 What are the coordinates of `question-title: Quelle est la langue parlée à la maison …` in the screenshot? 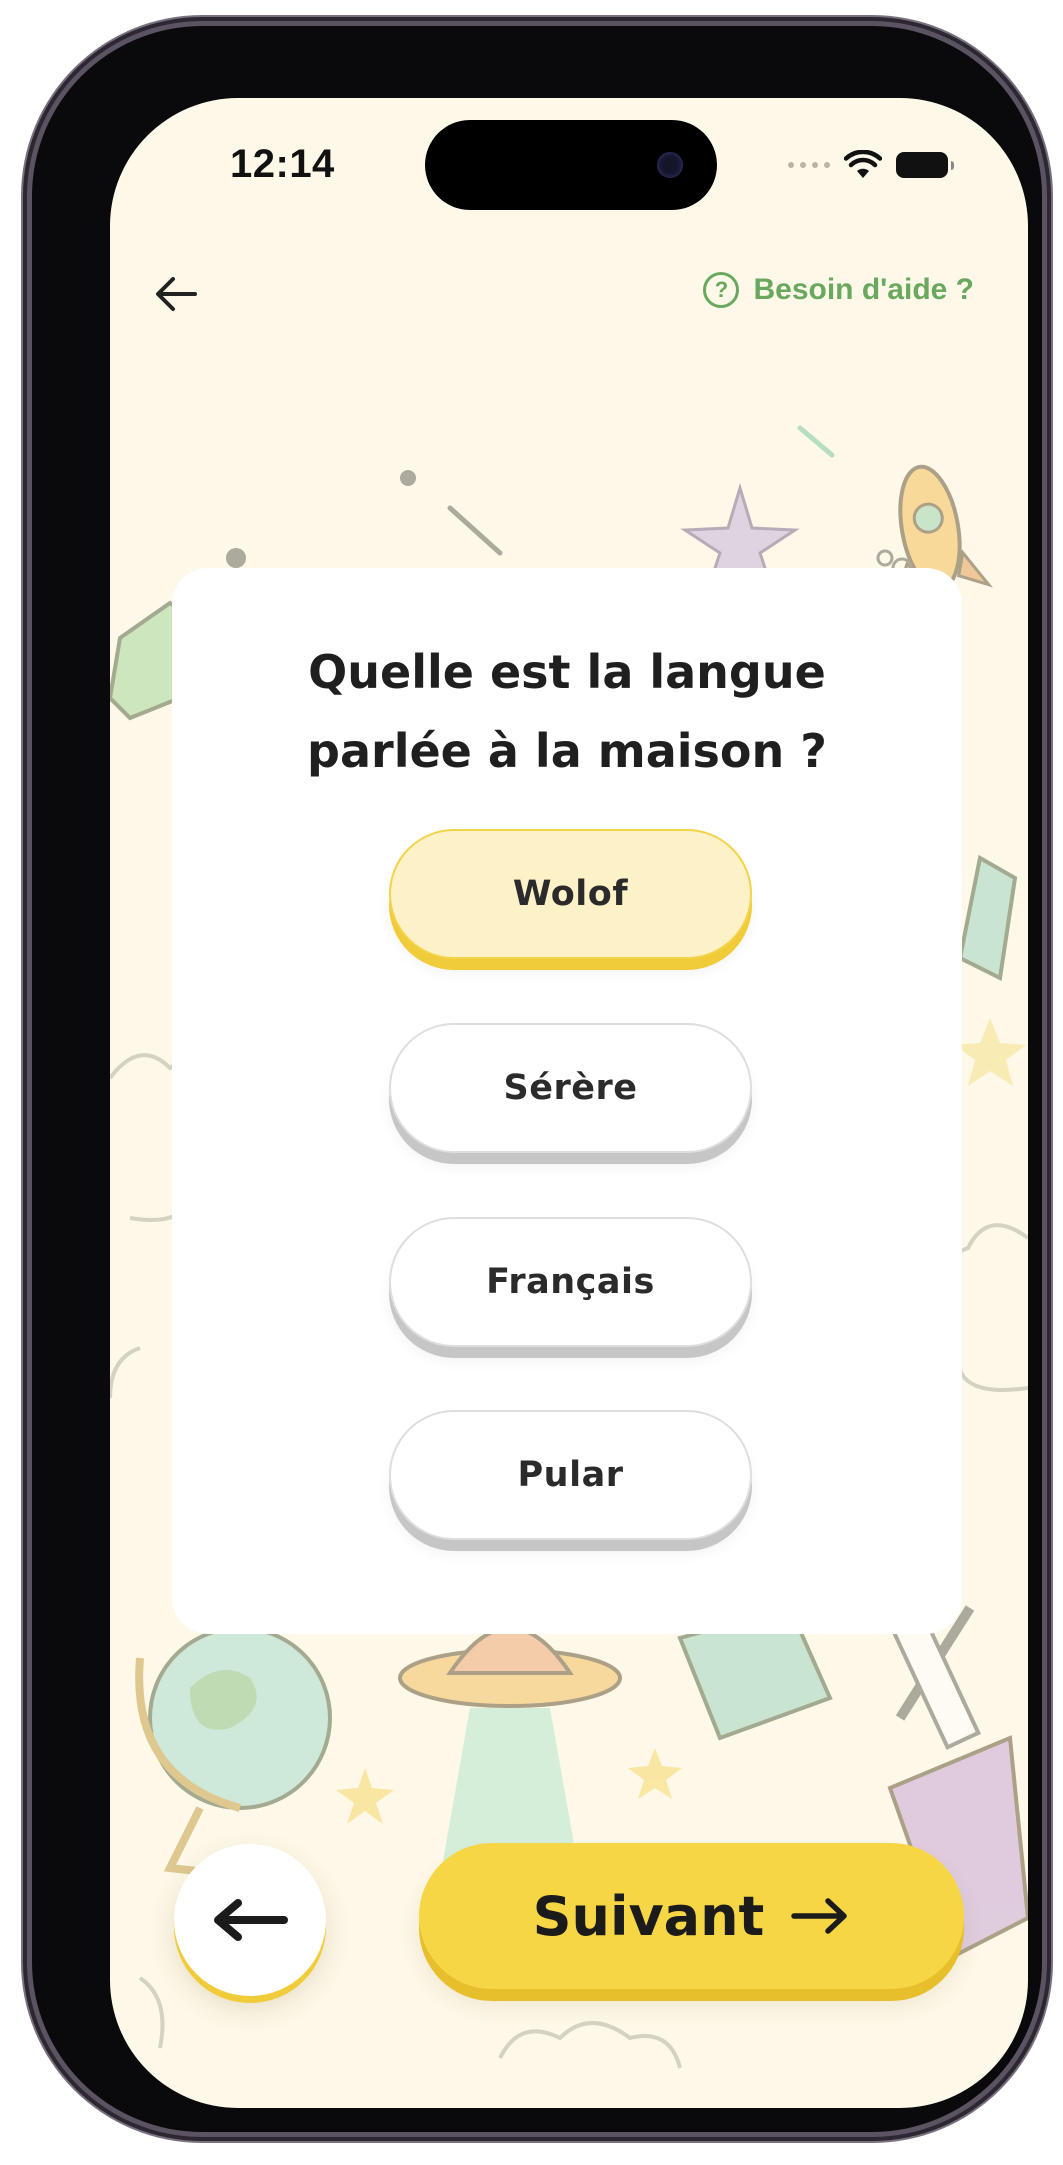 It's located at (567, 712).